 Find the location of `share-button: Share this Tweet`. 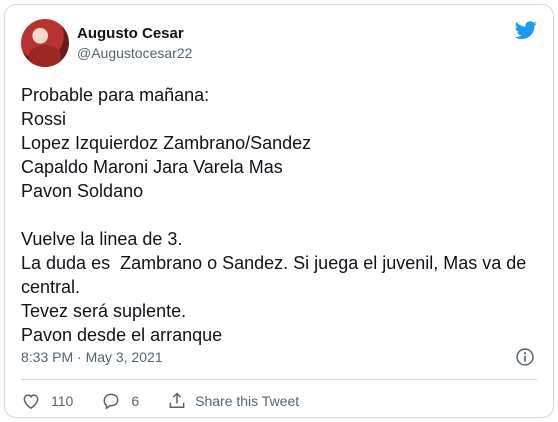

share-button: Share this Tweet is located at coordinates (233, 401).